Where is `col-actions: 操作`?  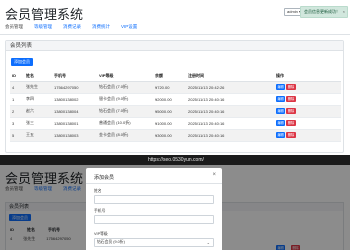 col-actions: 操作 is located at coordinates (307, 76).